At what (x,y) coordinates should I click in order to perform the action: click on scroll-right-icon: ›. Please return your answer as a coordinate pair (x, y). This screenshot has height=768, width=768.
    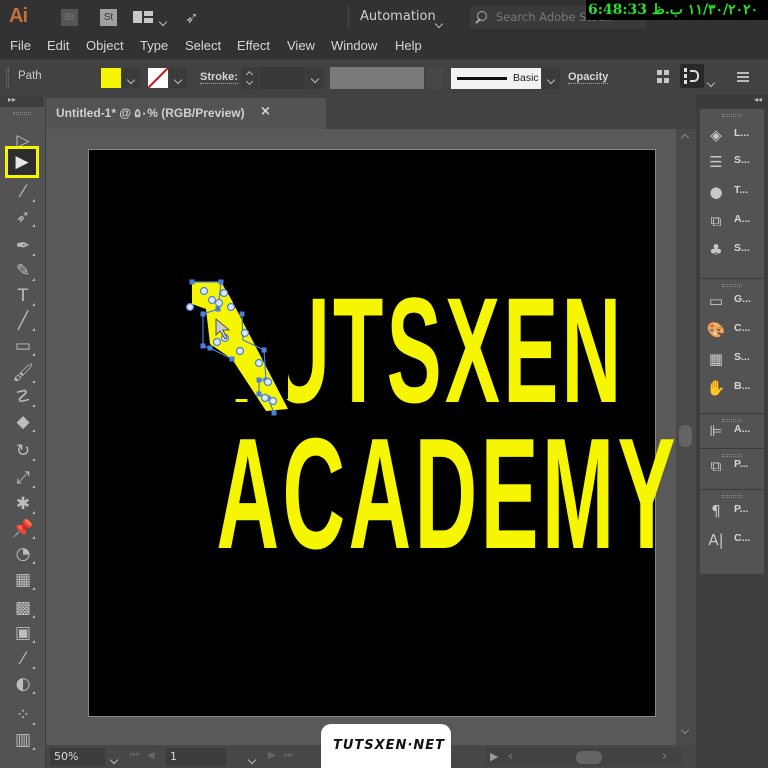
    Looking at the image, I should click on (664, 756).